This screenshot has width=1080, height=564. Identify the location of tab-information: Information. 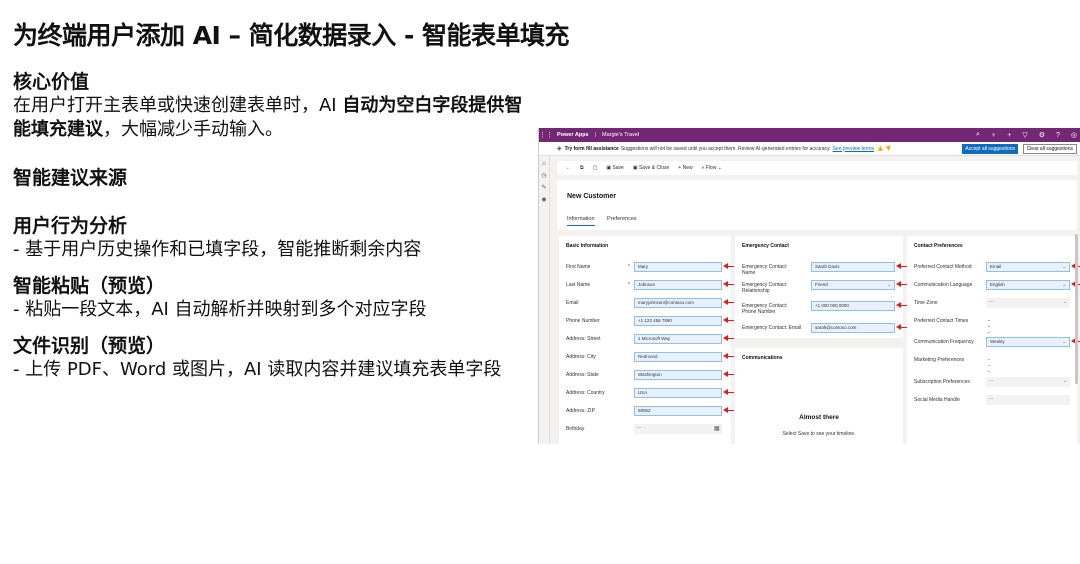
(581, 221).